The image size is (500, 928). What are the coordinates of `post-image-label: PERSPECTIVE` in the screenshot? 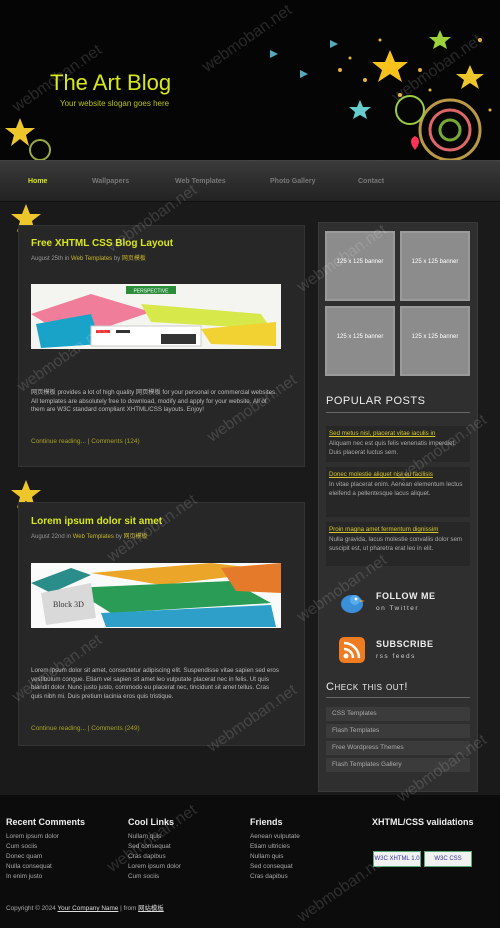 It's located at (151, 292).